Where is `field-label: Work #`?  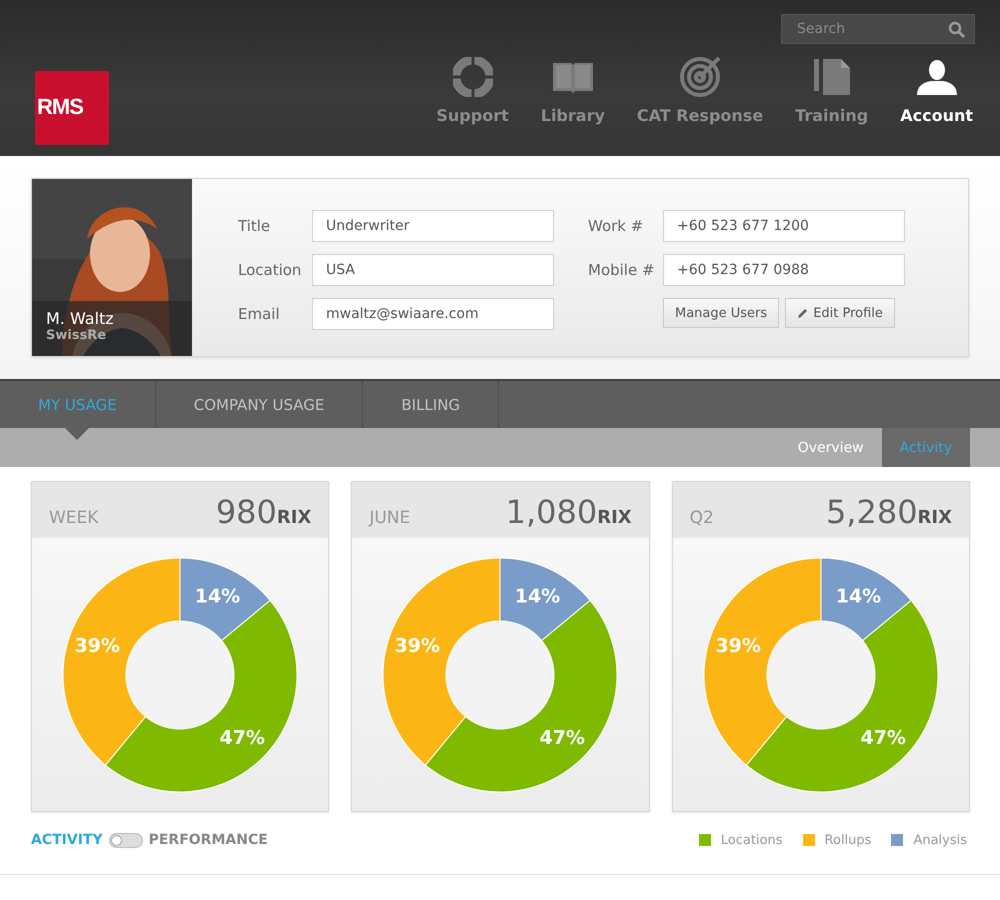
field-label: Work # is located at coordinates (616, 226).